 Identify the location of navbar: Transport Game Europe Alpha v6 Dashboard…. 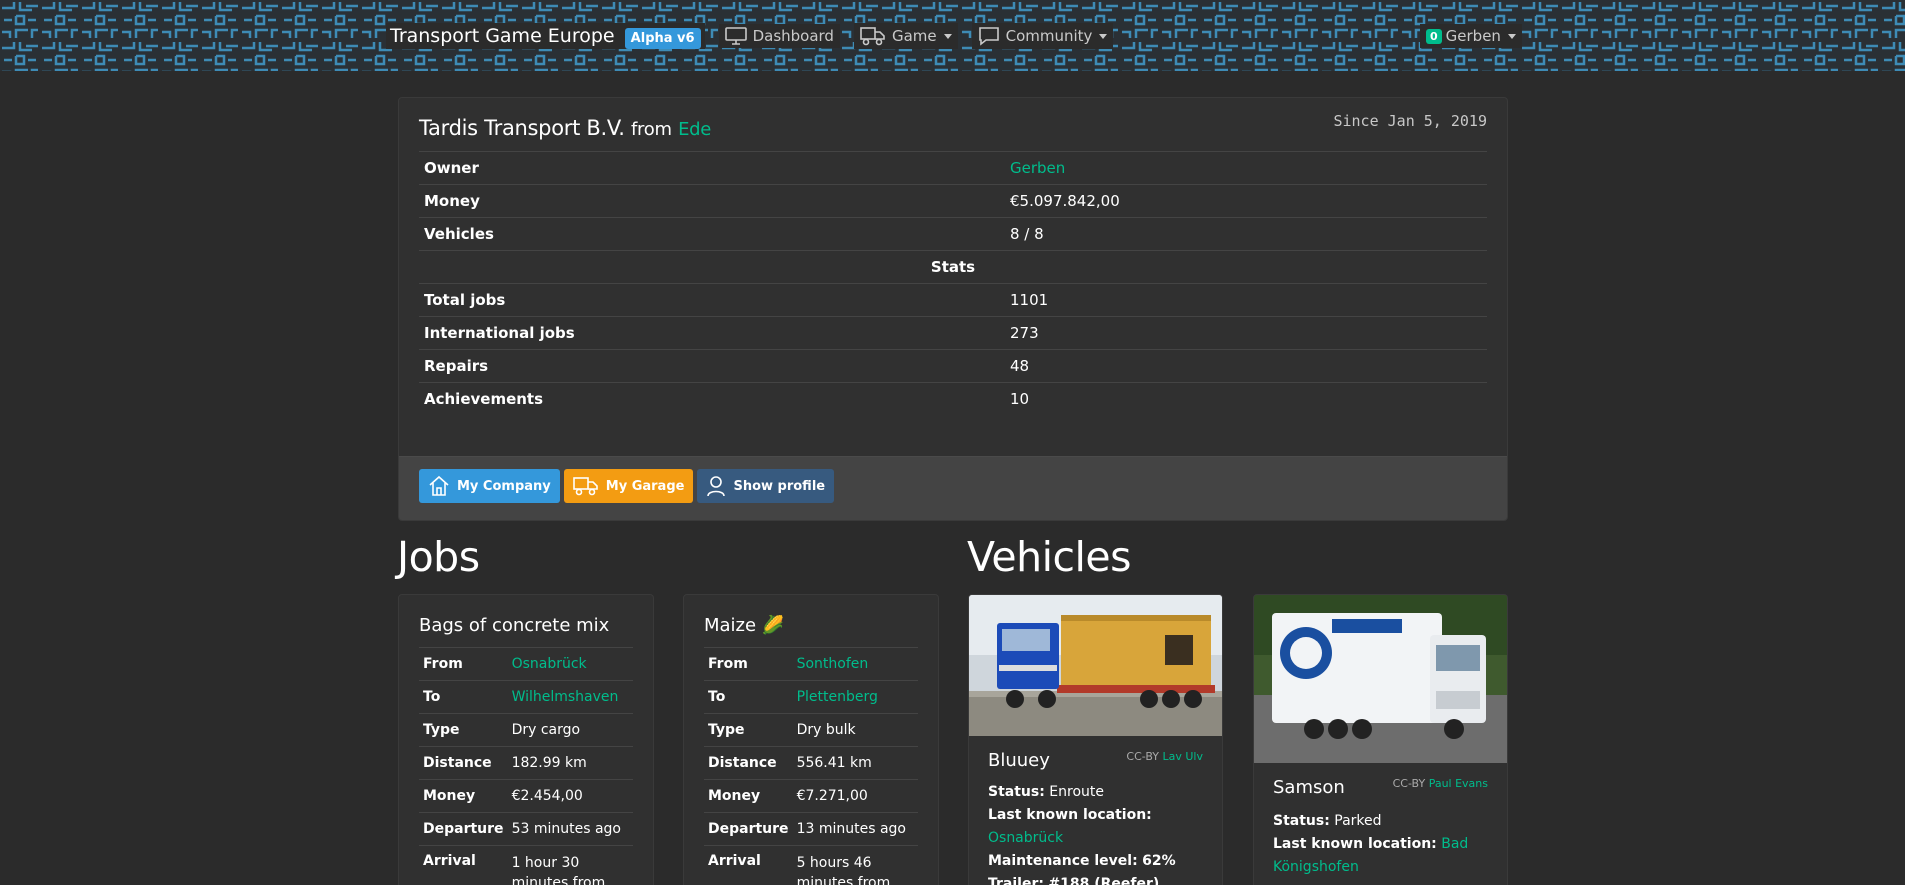
(952, 35).